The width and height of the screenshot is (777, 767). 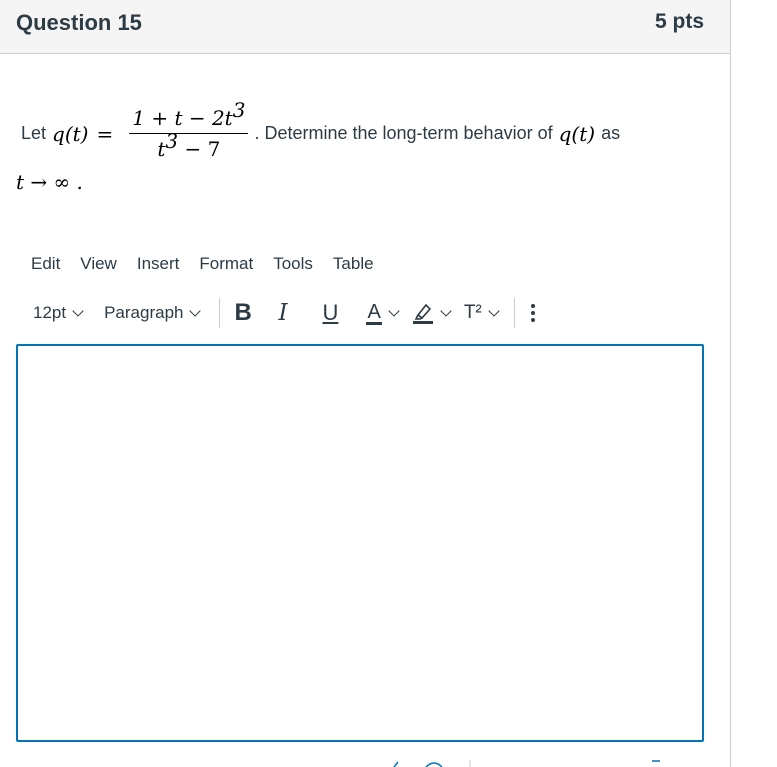 I want to click on font-size-value: 12pt, so click(x=50, y=312).